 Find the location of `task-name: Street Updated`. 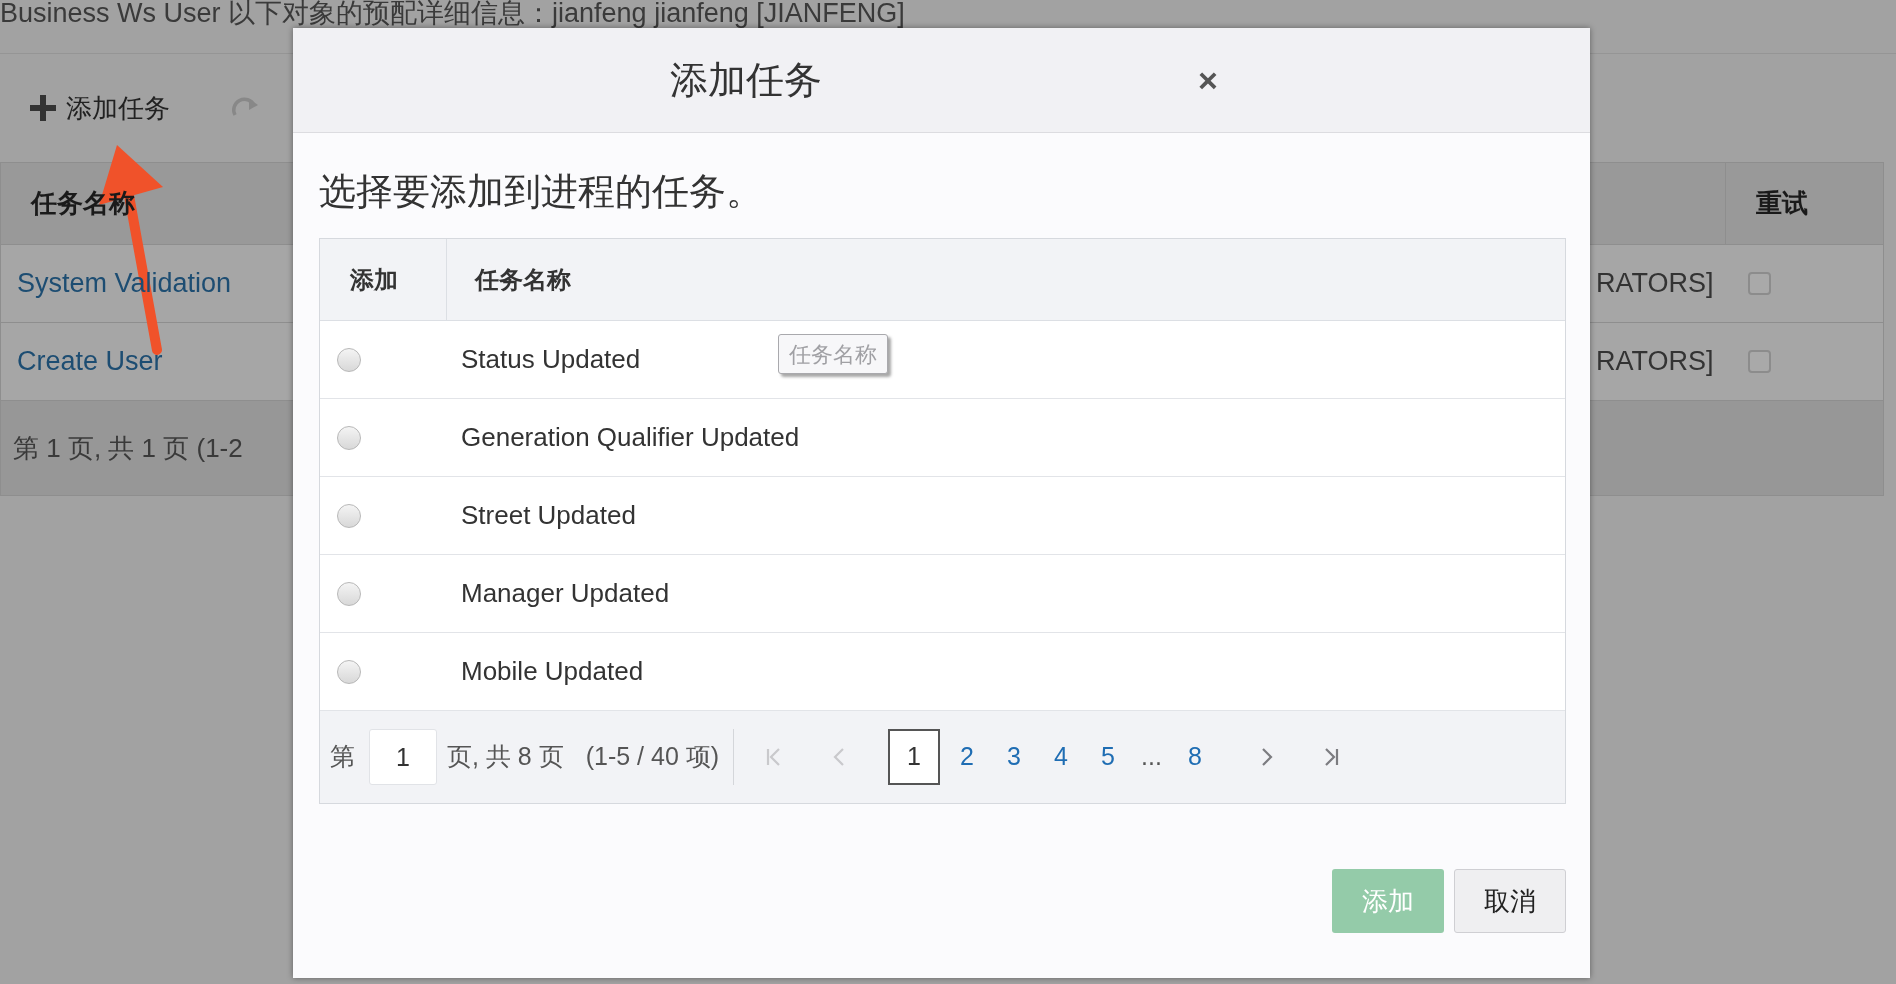

task-name: Street Updated is located at coordinates (548, 515).